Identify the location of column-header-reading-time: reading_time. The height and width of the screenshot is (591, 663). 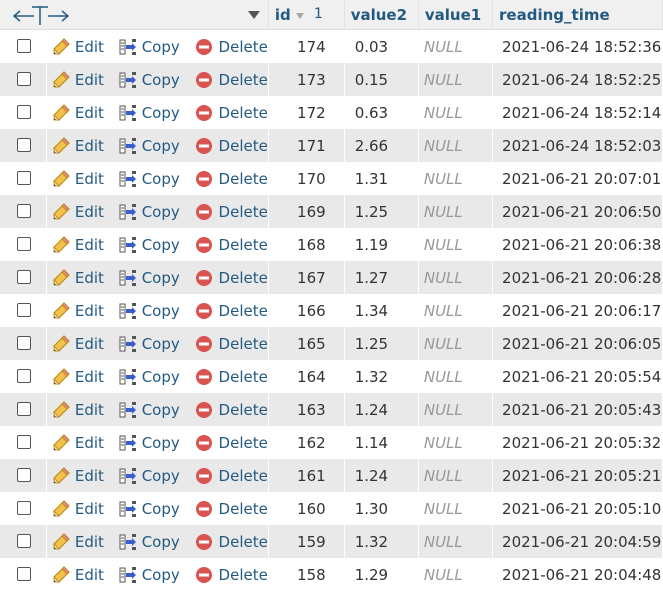
(578, 15).